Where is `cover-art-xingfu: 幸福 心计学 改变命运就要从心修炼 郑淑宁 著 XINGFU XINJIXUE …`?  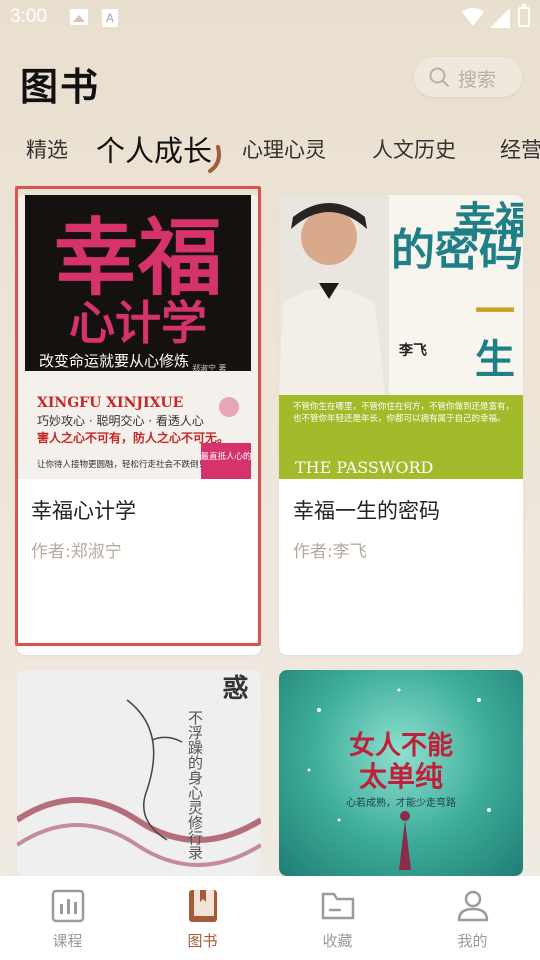 cover-art-xingfu: 幸福 心计学 改变命运就要从心修炼 郑淑宁 著 XINGFU XINJIXUE … is located at coordinates (138, 337).